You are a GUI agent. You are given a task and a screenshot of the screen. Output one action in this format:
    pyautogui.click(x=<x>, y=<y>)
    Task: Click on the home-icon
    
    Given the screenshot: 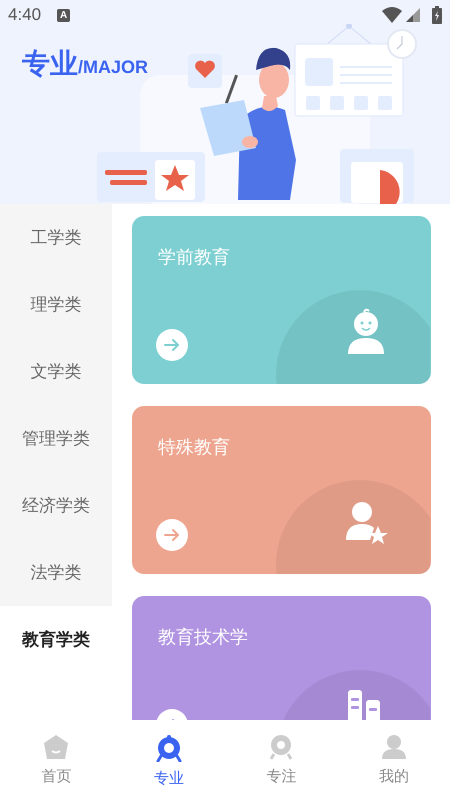 What is the action you would take?
    pyautogui.click(x=56, y=747)
    